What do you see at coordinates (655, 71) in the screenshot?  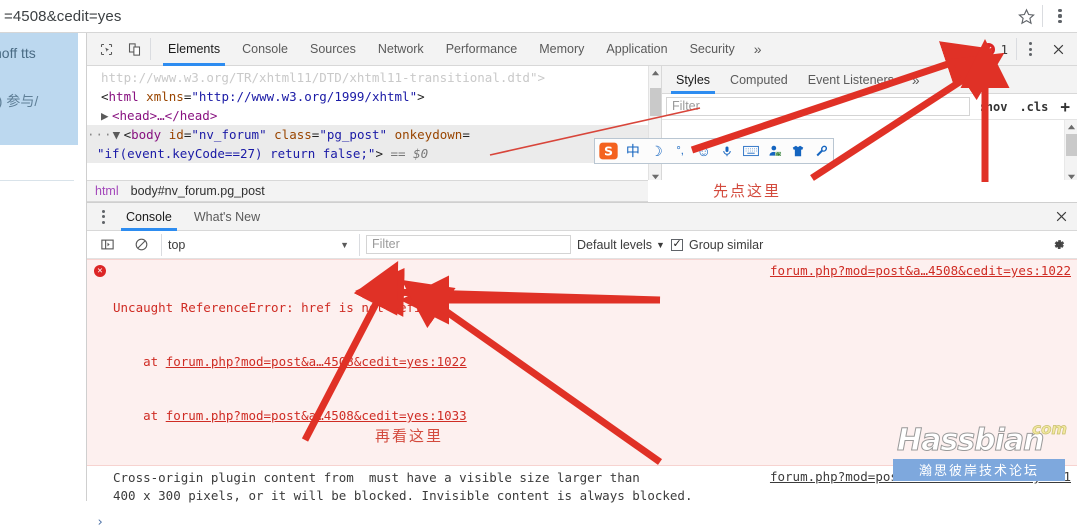 I see `scroll-up-arrow-icon` at bounding box center [655, 71].